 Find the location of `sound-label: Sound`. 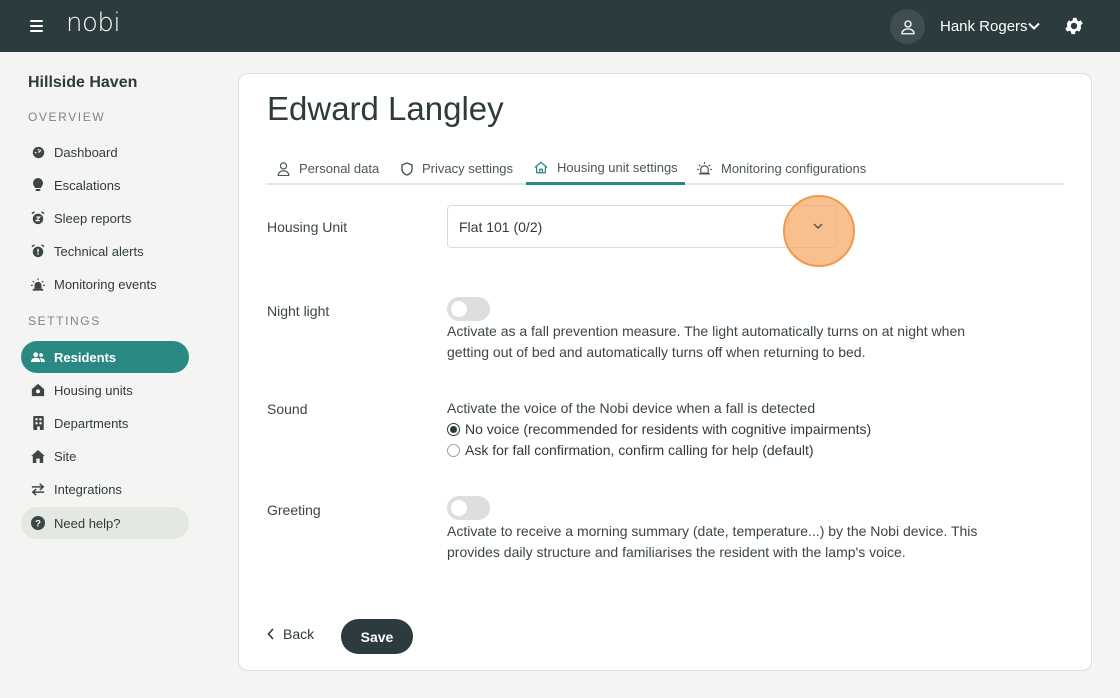

sound-label: Sound is located at coordinates (287, 409).